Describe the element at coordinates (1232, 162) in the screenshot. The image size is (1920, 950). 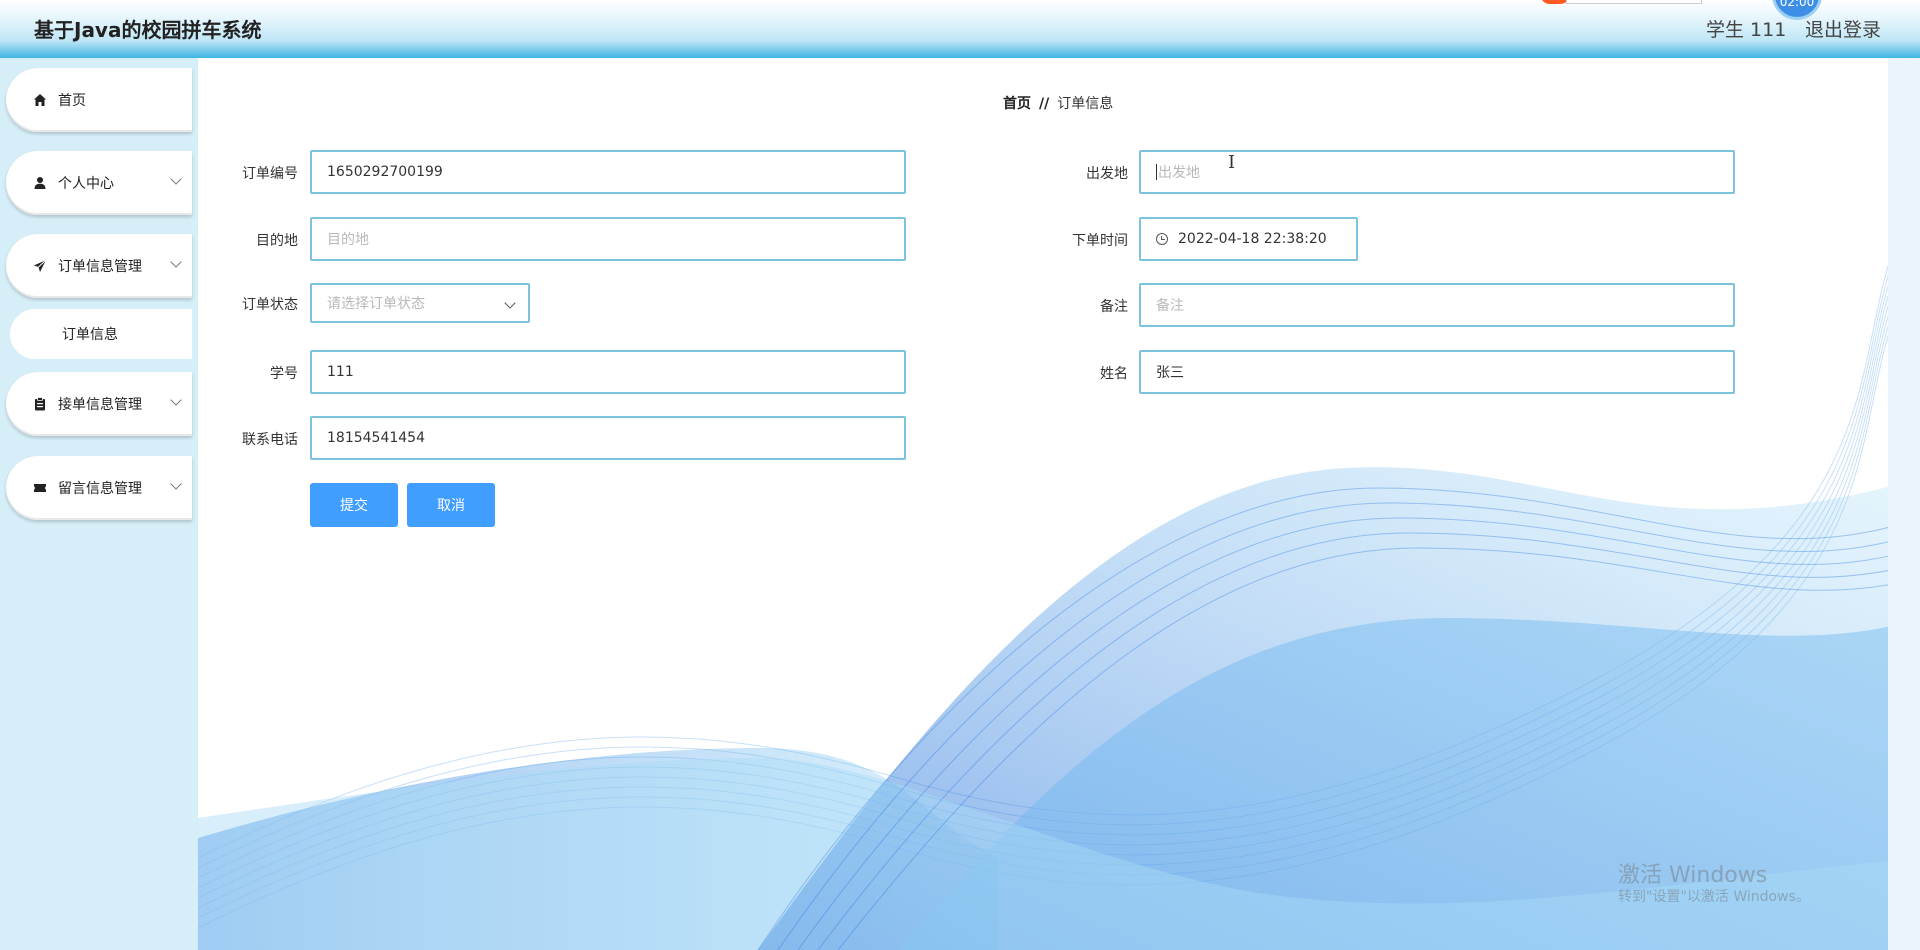
I see `ibeam-cursor-icon: I` at that location.